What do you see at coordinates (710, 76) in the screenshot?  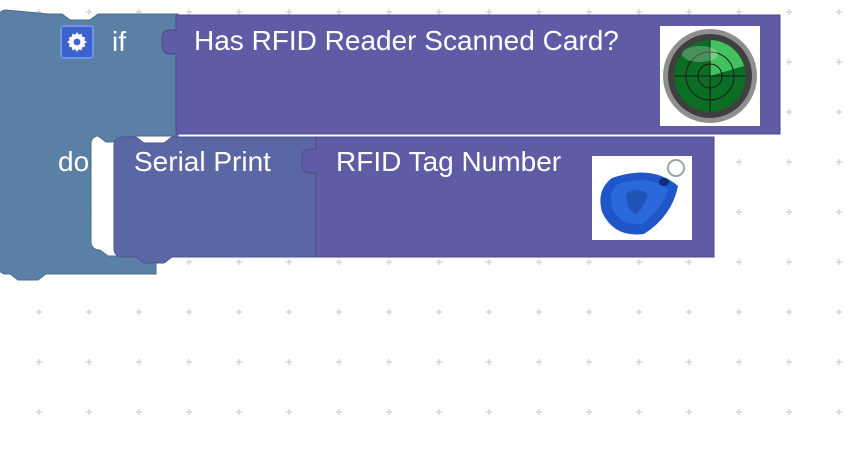 I see `radar-icon` at bounding box center [710, 76].